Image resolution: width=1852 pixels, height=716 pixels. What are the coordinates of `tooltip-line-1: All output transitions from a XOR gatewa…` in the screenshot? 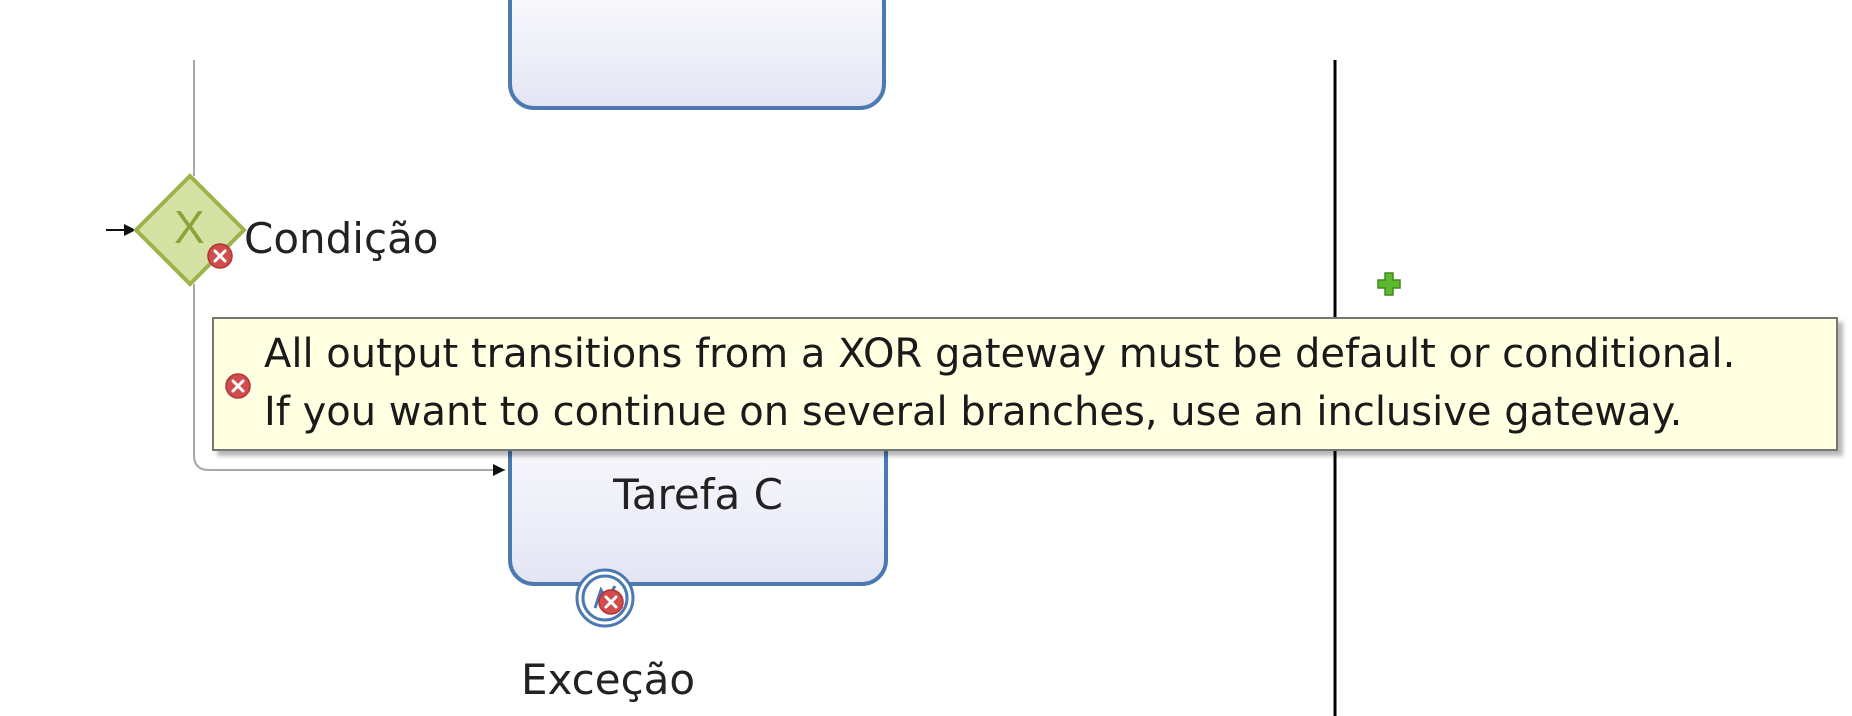 It's located at (1000, 354).